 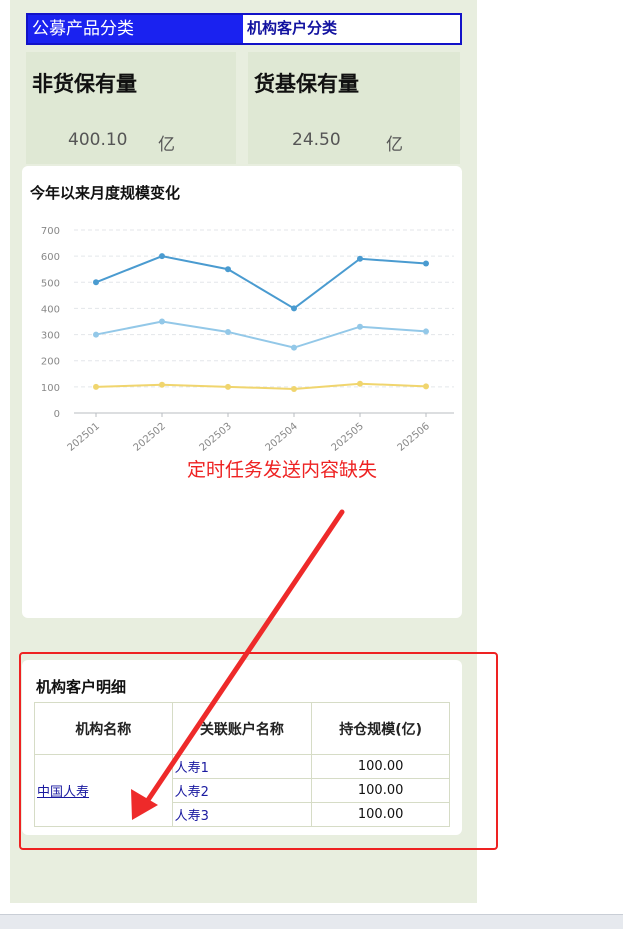 What do you see at coordinates (98, 140) in the screenshot?
I see `non-money-holdings-value: 400.10` at bounding box center [98, 140].